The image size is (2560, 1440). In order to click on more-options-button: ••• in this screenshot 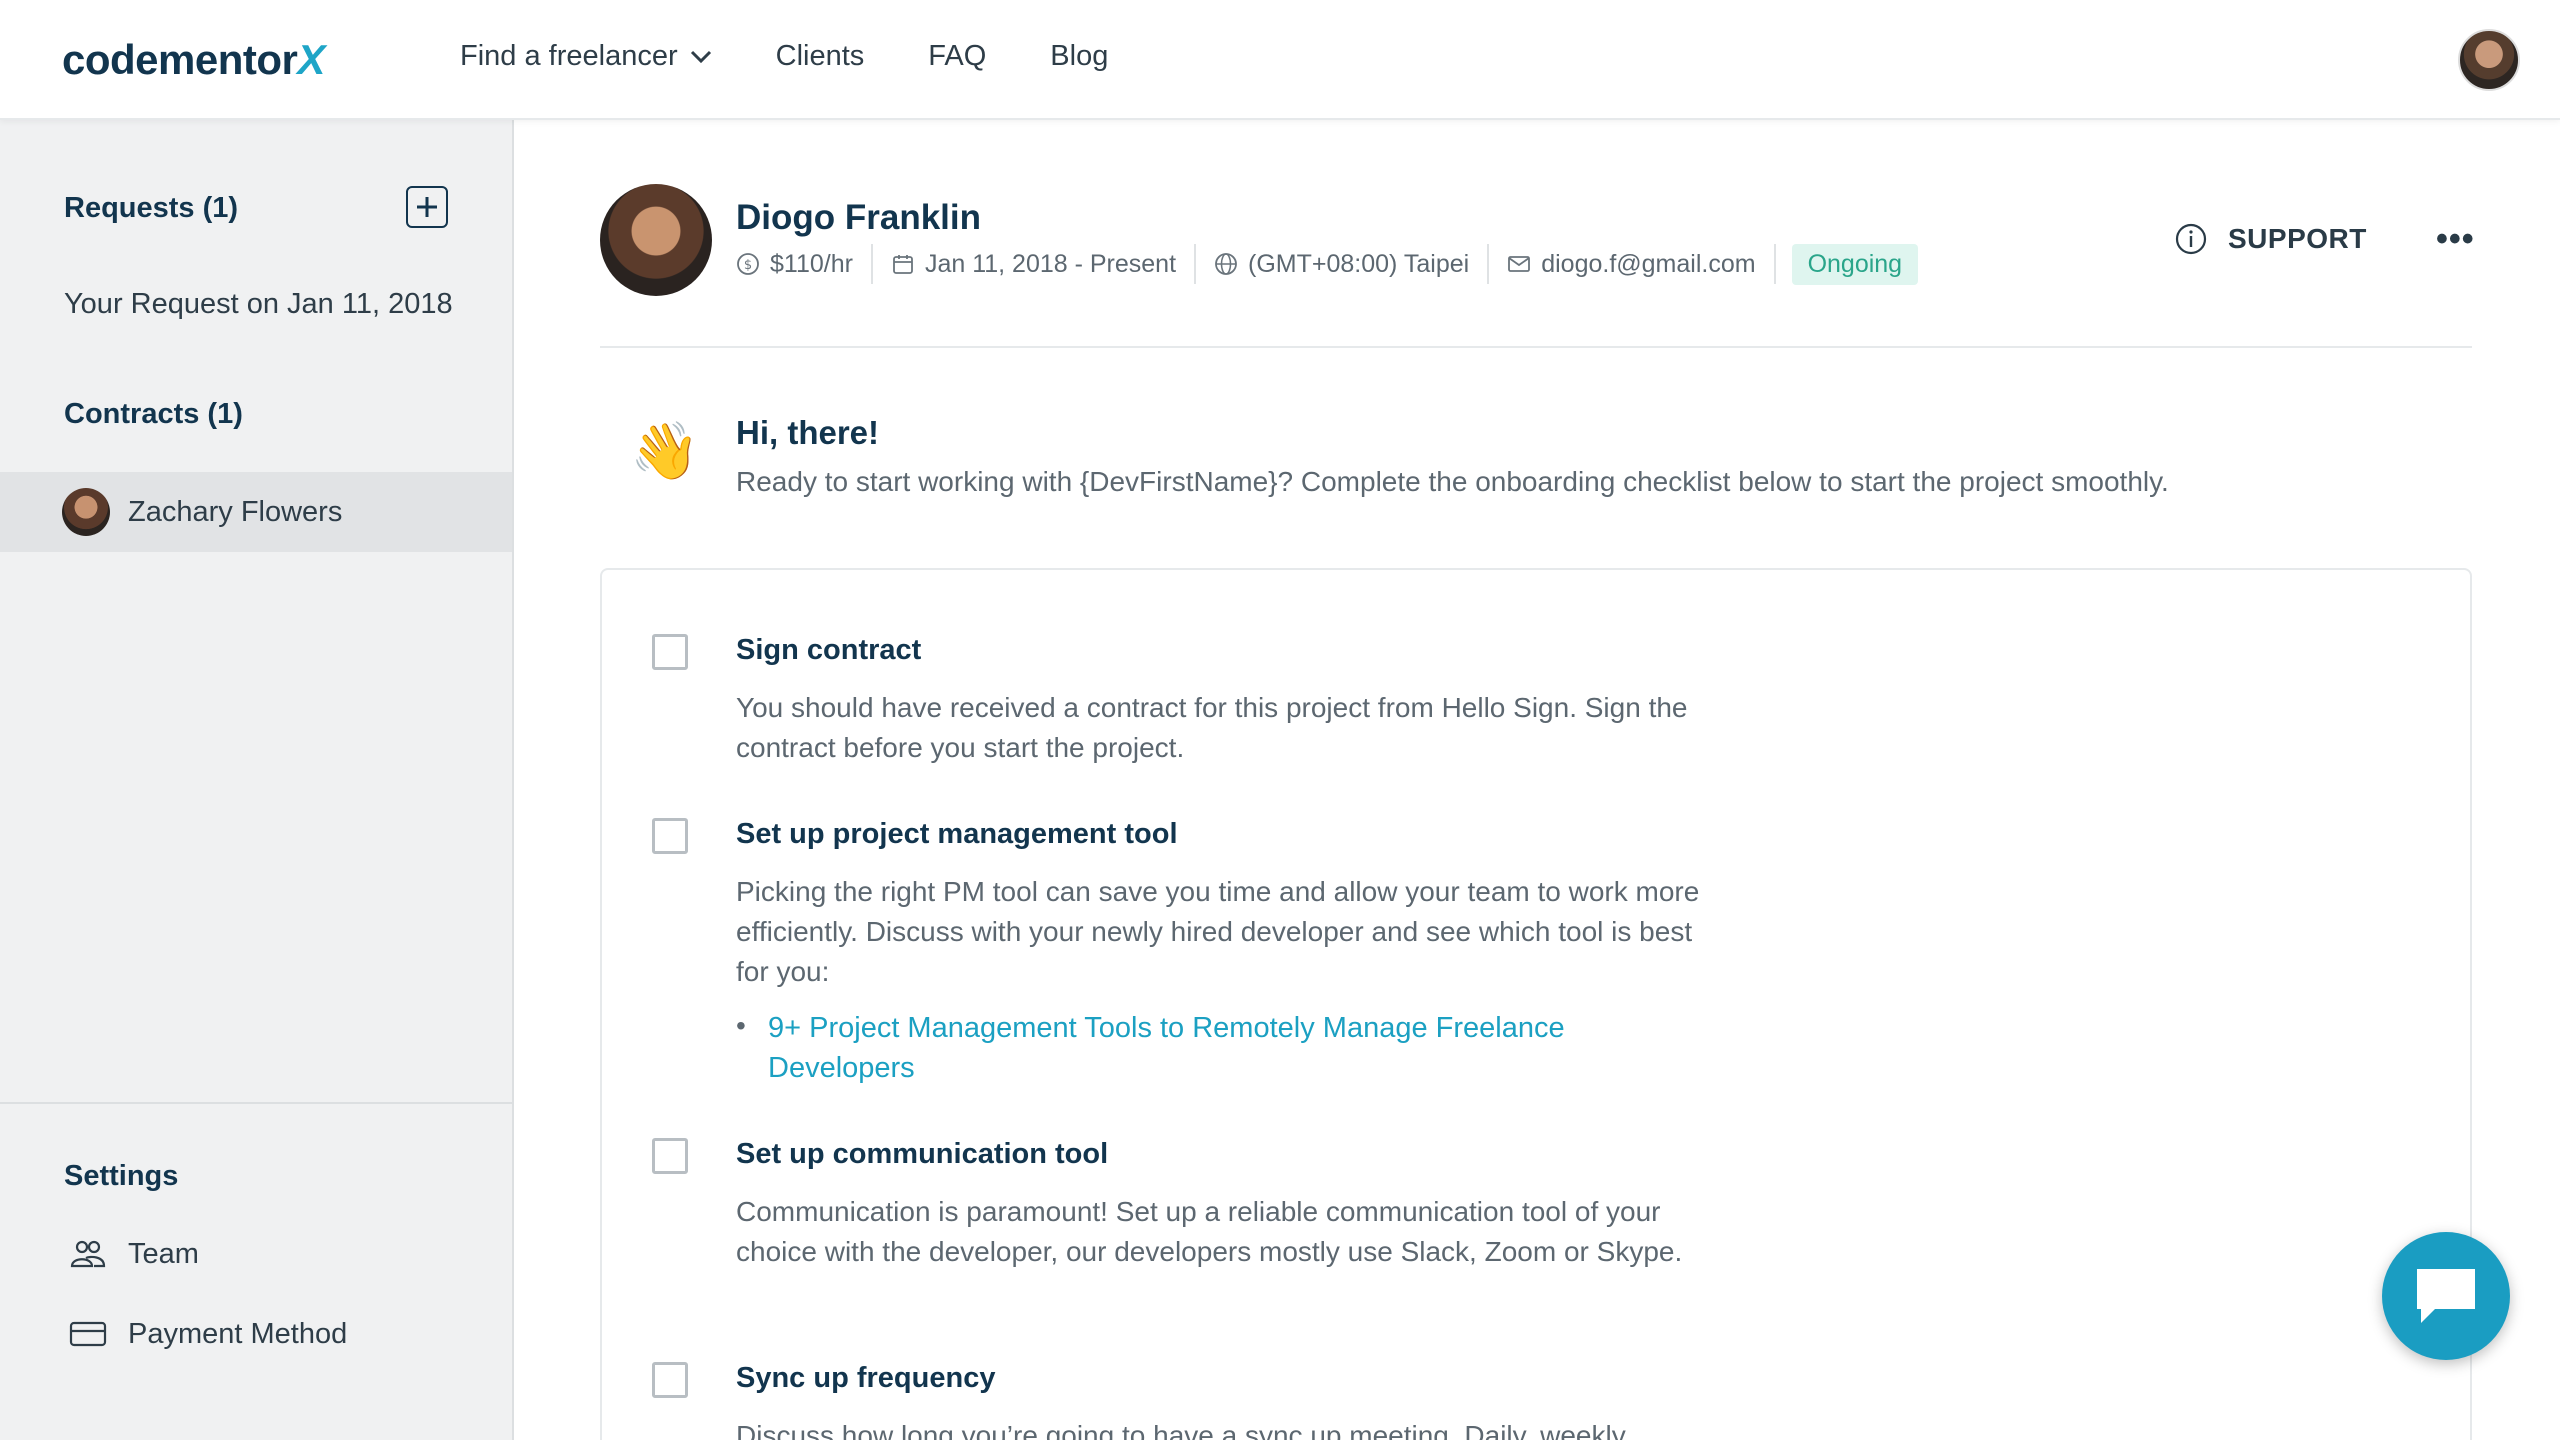, I will do `click(2455, 239)`.